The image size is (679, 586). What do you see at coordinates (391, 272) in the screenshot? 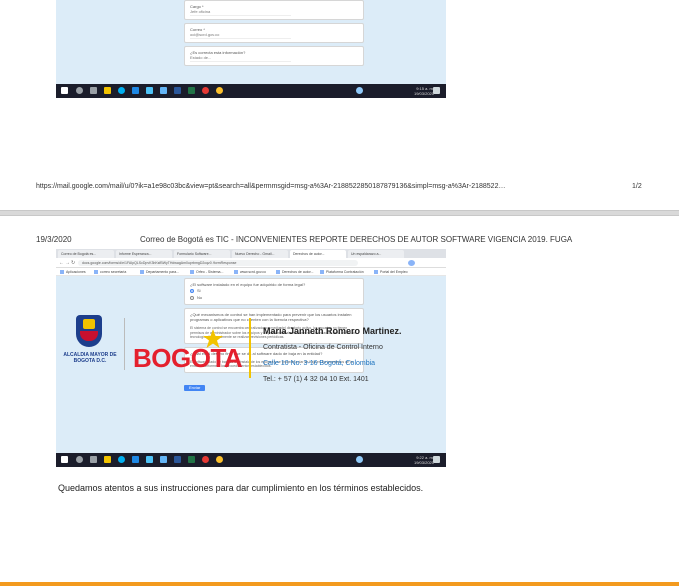
I see `bookmark: Portal del Empleo` at bounding box center [391, 272].